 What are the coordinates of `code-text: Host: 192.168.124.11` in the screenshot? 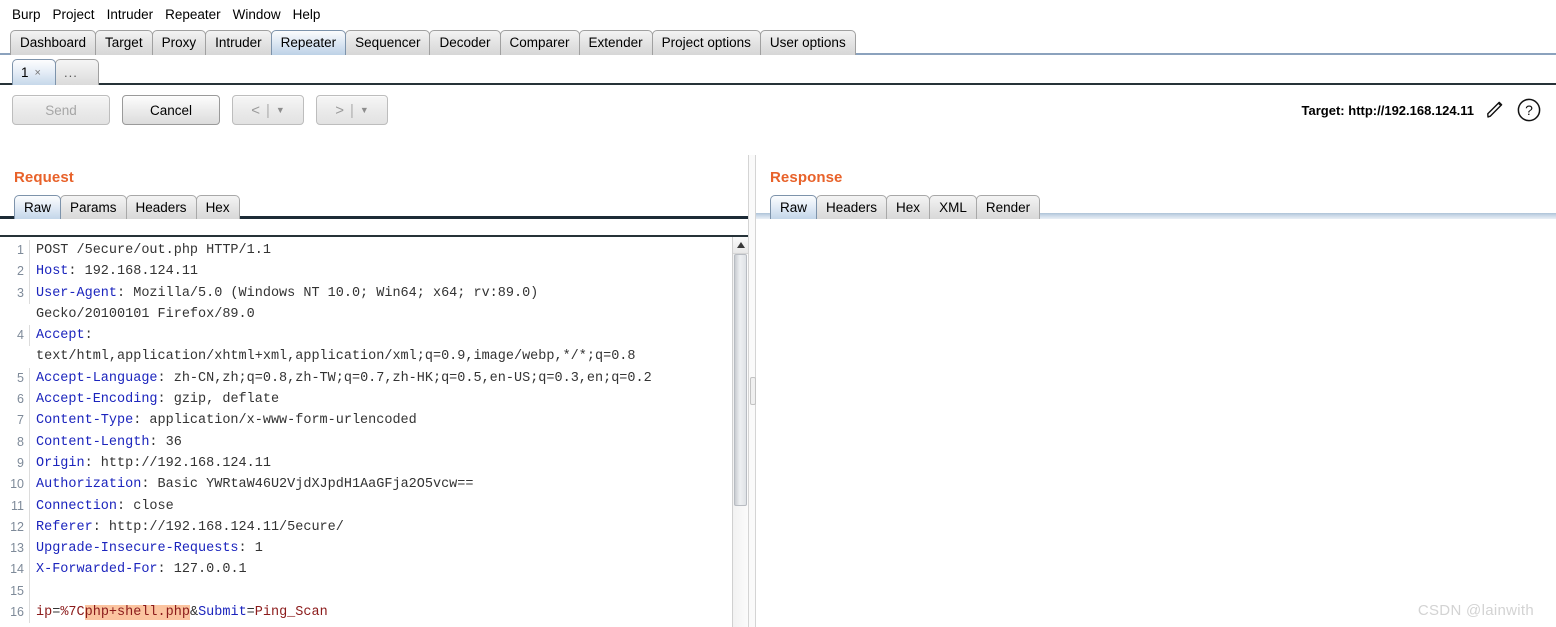 It's located at (114, 271).